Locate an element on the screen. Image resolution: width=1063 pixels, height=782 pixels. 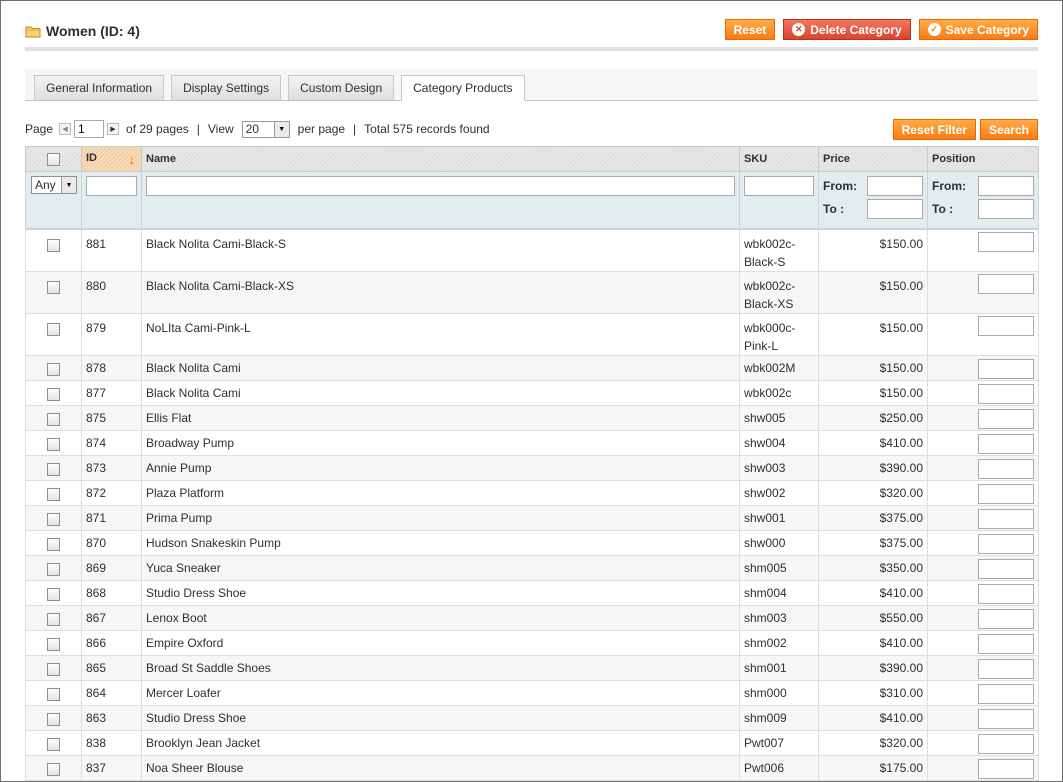
column-header-name: Name is located at coordinates (440, 159).